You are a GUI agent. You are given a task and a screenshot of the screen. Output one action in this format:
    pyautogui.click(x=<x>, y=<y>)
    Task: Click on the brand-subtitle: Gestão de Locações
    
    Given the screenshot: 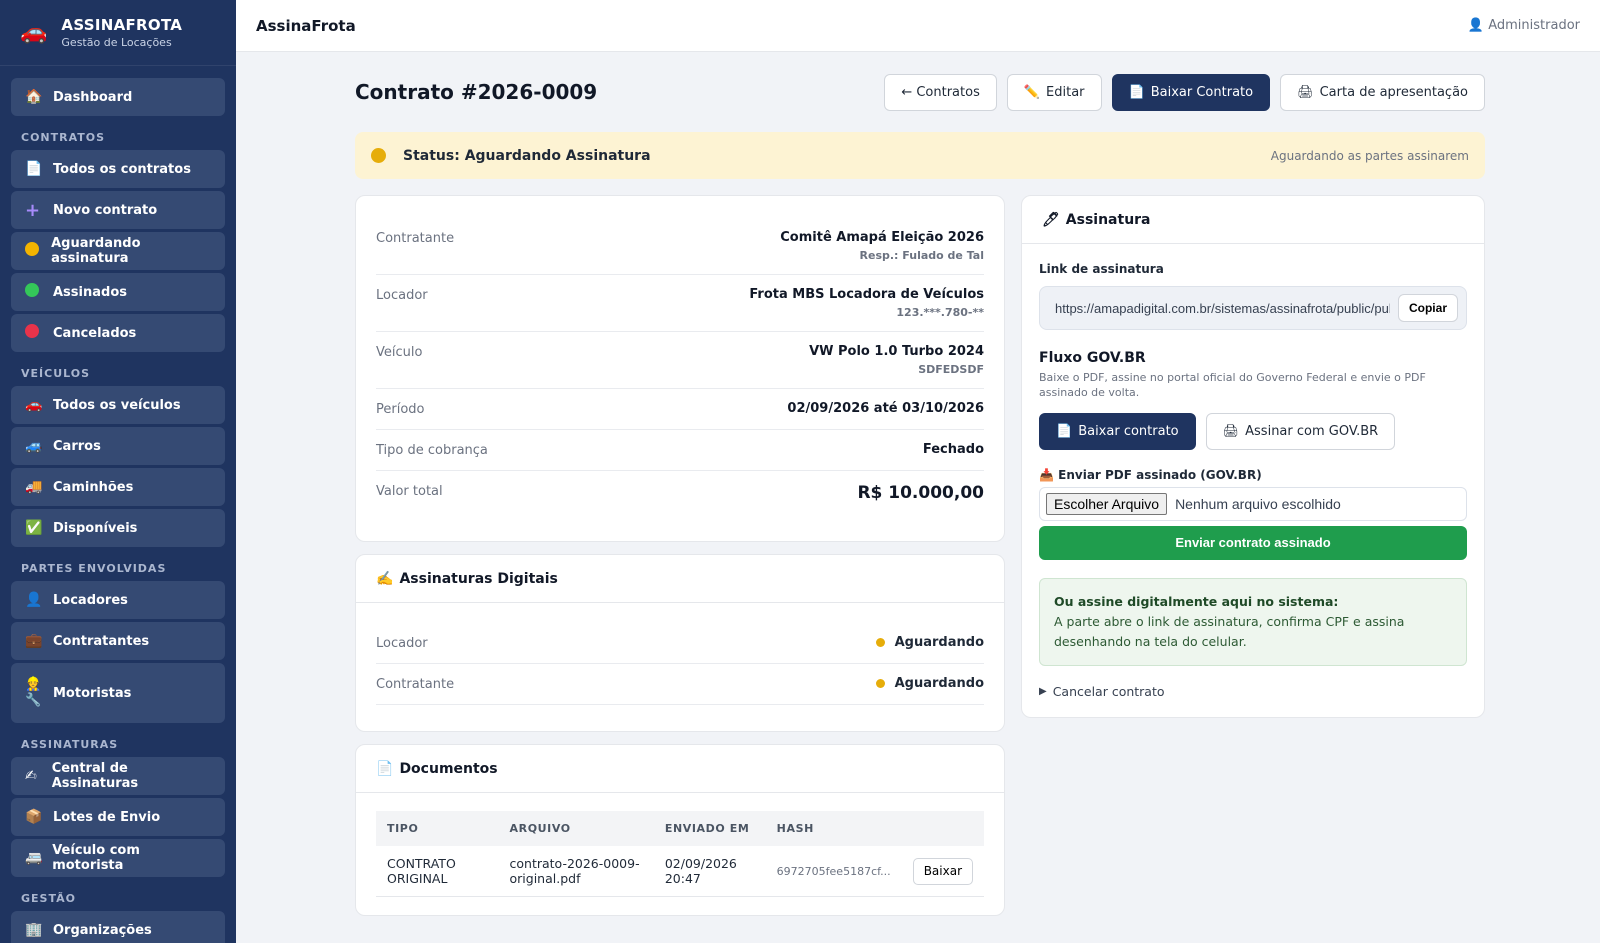 What is the action you would take?
    pyautogui.click(x=116, y=42)
    